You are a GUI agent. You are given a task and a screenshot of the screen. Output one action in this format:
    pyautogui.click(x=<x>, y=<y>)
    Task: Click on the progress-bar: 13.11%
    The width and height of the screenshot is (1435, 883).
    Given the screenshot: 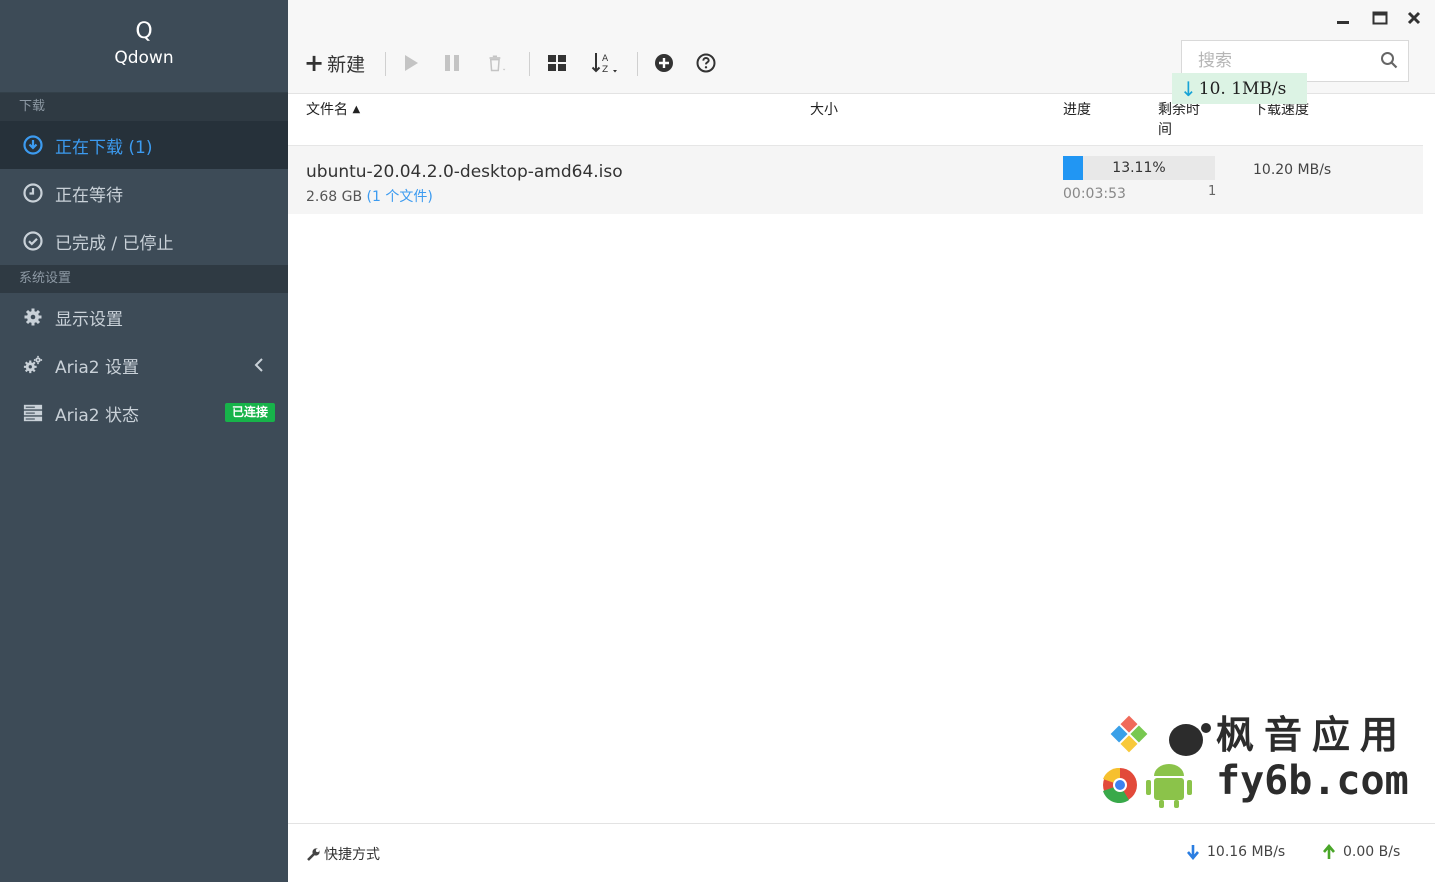 What is the action you would take?
    pyautogui.click(x=1139, y=168)
    